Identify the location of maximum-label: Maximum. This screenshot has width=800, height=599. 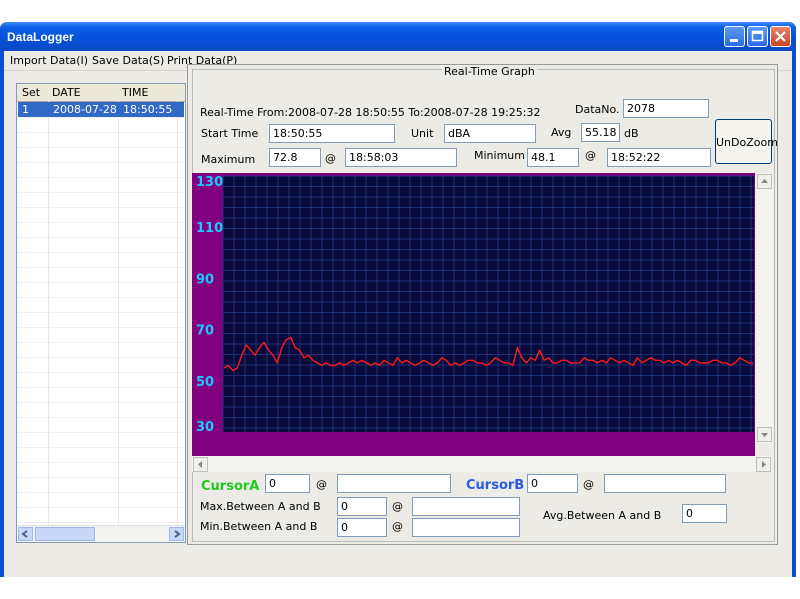
(228, 159).